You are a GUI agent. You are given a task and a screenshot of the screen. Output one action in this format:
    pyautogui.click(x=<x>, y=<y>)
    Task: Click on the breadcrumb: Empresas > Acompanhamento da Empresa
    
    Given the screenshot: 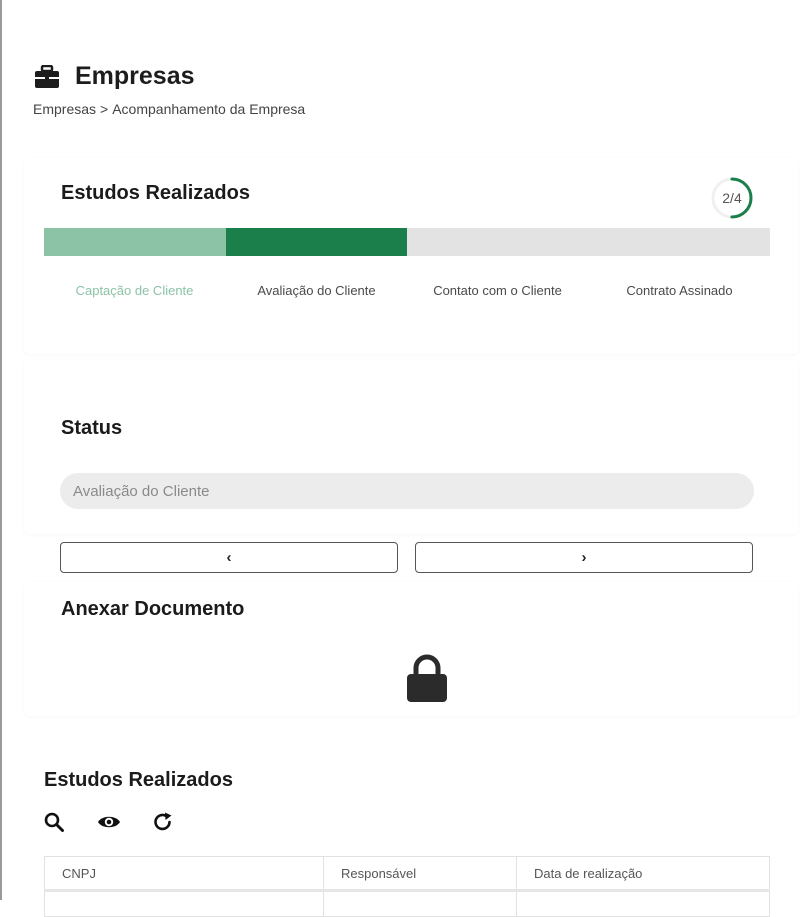 What is the action you would take?
    pyautogui.click(x=169, y=109)
    